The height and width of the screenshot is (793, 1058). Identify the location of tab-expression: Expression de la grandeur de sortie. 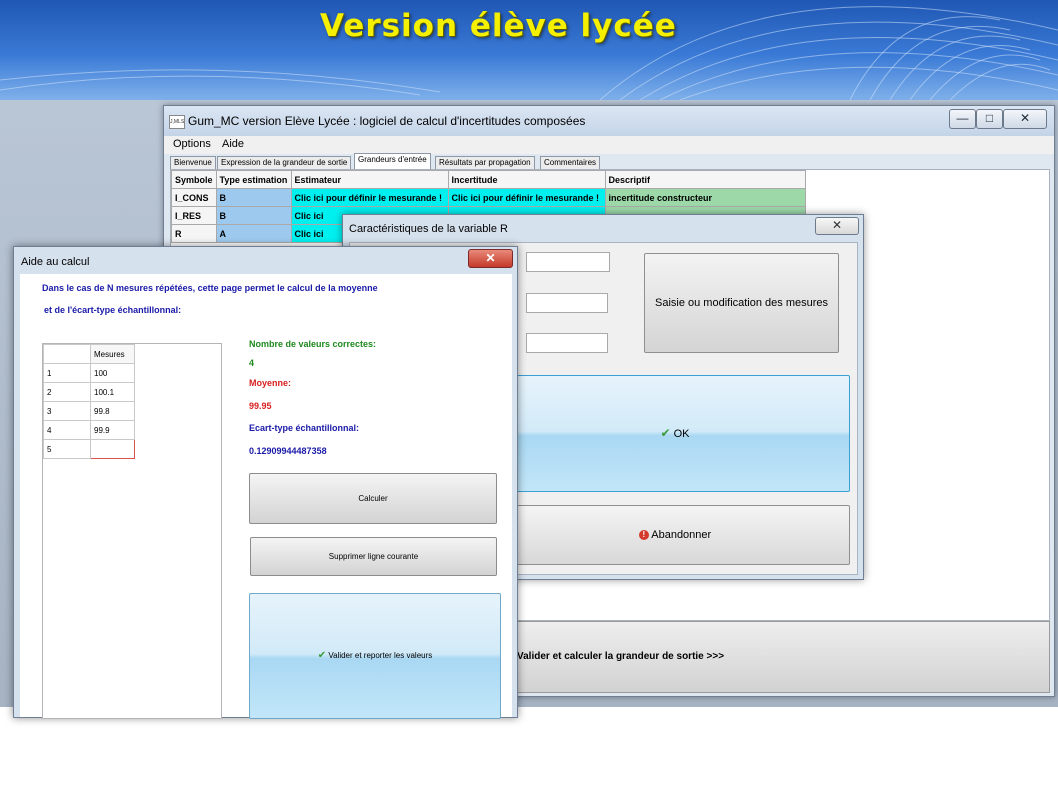
(284, 162).